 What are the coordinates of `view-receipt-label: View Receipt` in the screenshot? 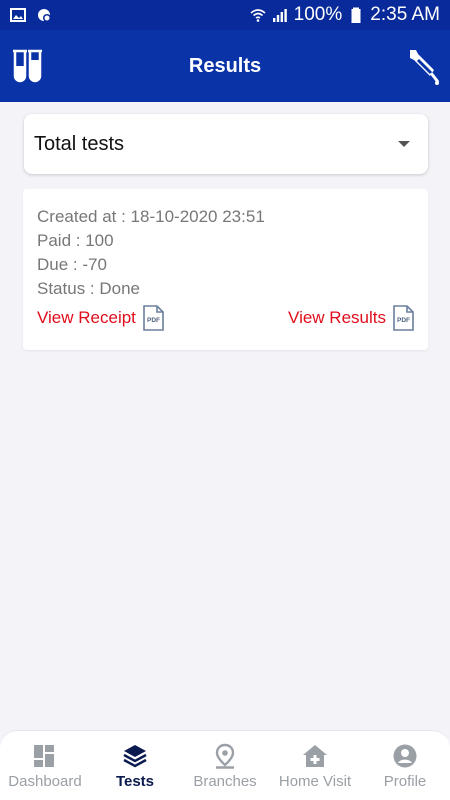 It's located at (86, 317).